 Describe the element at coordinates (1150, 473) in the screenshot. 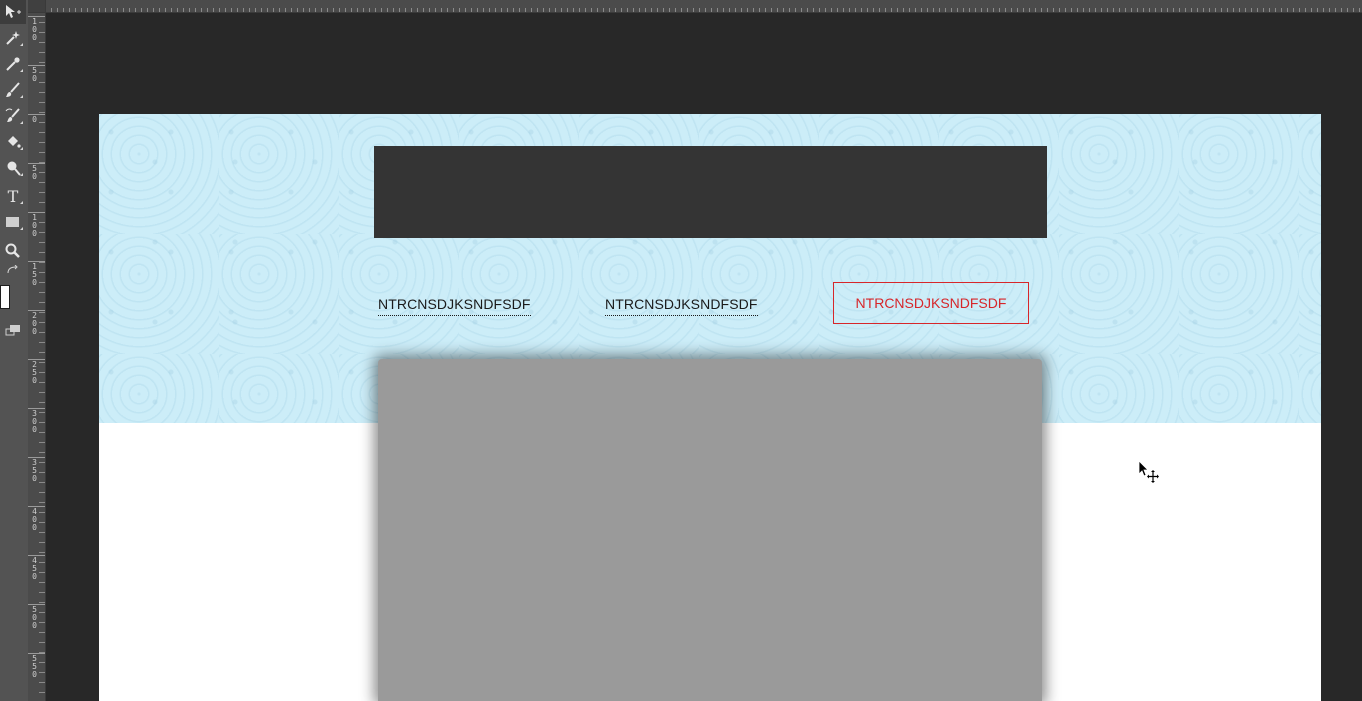

I see `move-cursor-icon` at that location.